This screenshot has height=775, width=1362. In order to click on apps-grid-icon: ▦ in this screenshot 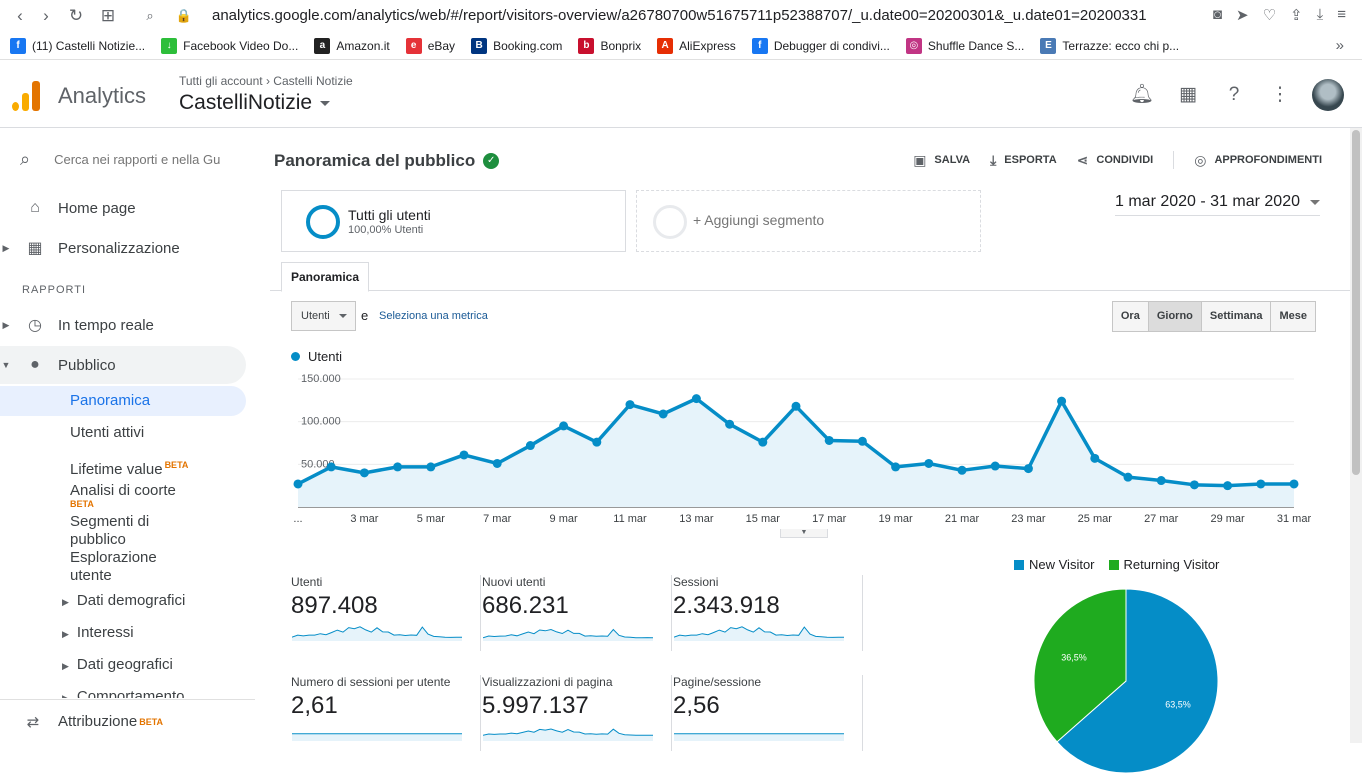, I will do `click(1188, 95)`.